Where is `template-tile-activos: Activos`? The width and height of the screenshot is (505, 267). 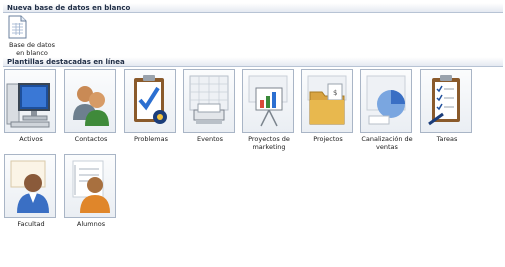 template-tile-activos: Activos is located at coordinates (31, 106).